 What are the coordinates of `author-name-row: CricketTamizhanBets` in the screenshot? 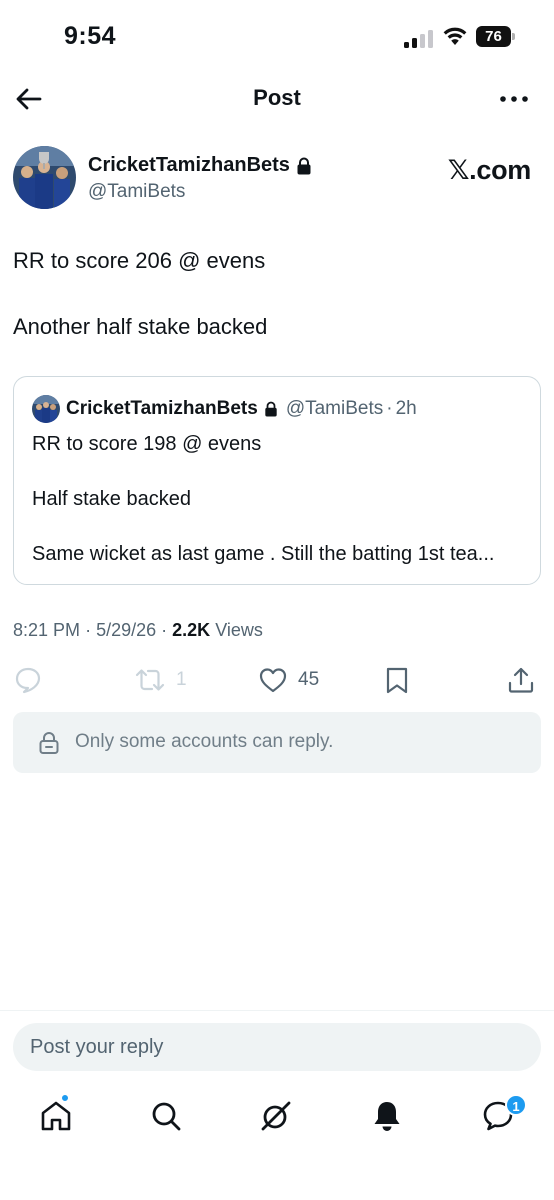 It's located at (200, 165).